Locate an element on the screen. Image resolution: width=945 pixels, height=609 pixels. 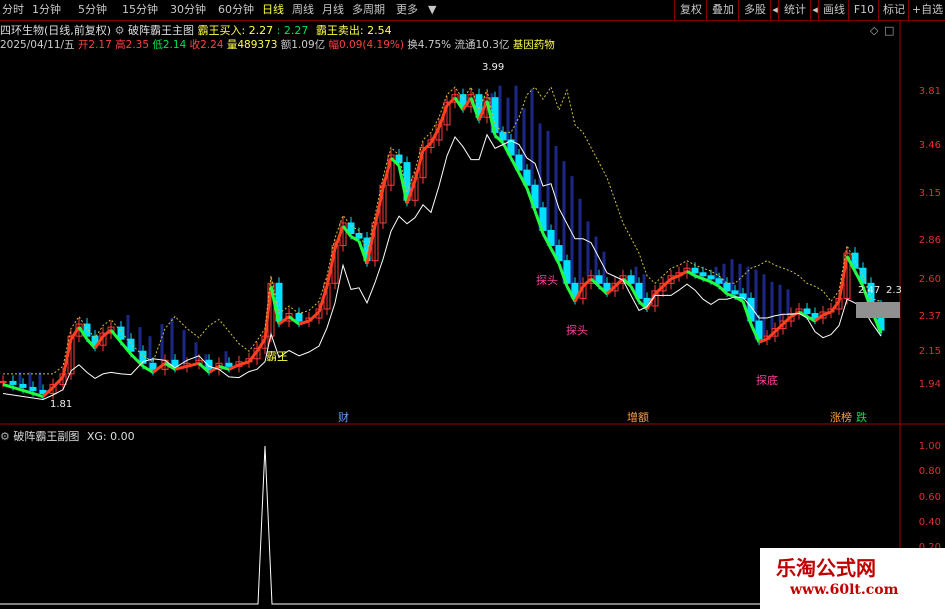
sub-settings-icon: ⚙ is located at coordinates (5, 436).